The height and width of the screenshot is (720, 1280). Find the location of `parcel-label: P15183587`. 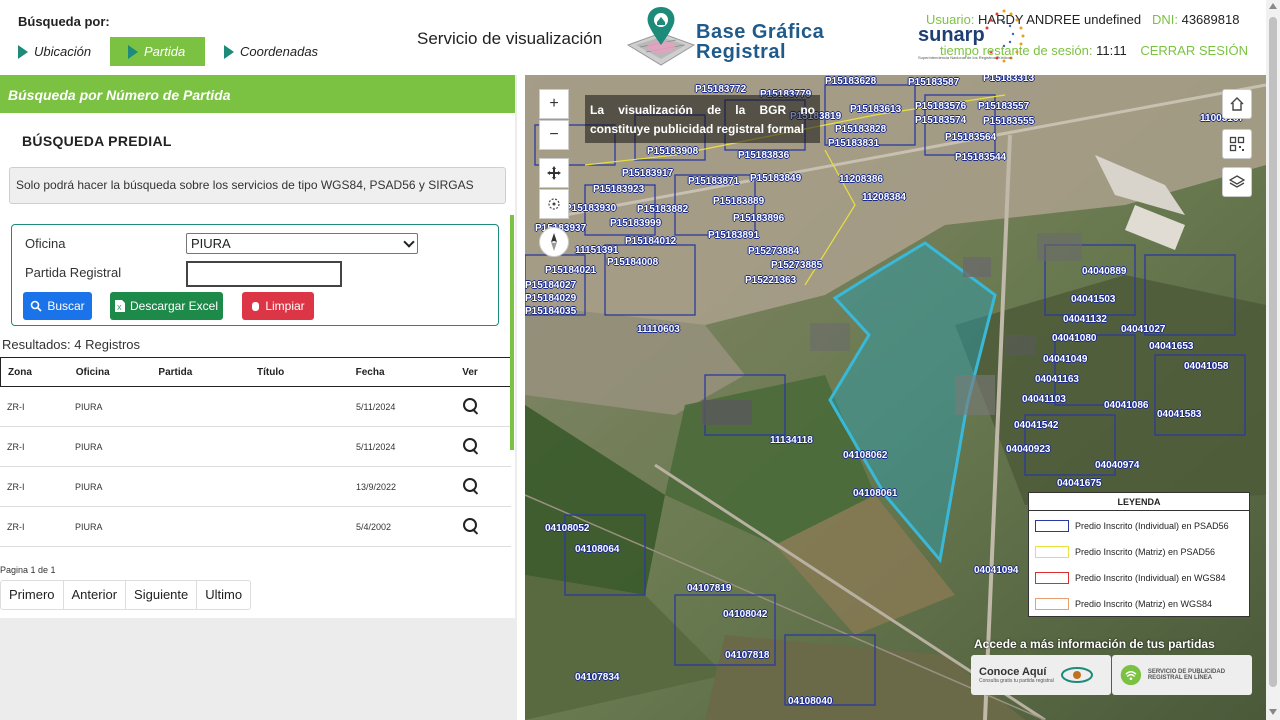

parcel-label: P15183587 is located at coordinates (934, 82).